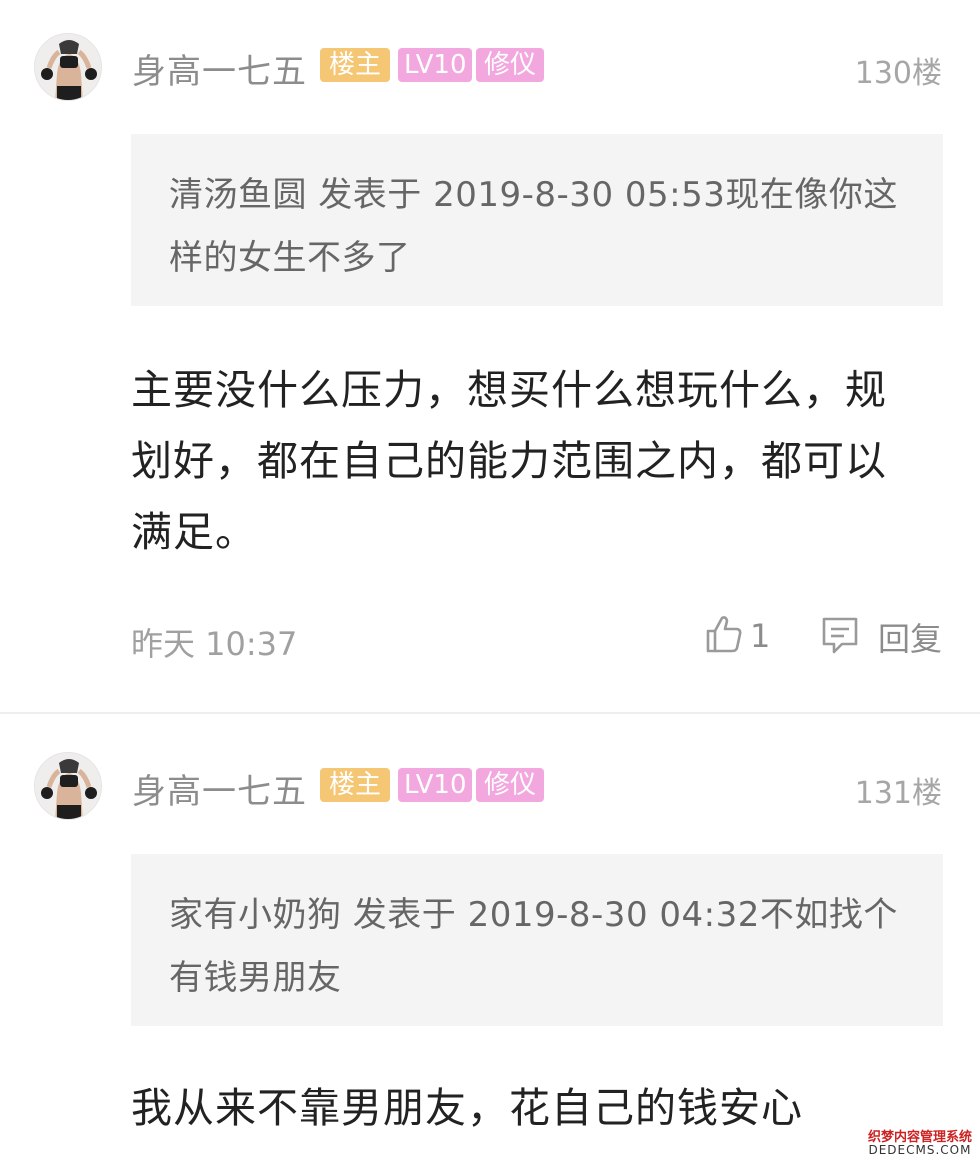 This screenshot has height=1162, width=980. What do you see at coordinates (723, 636) in the screenshot?
I see `thumbs-up-icon` at bounding box center [723, 636].